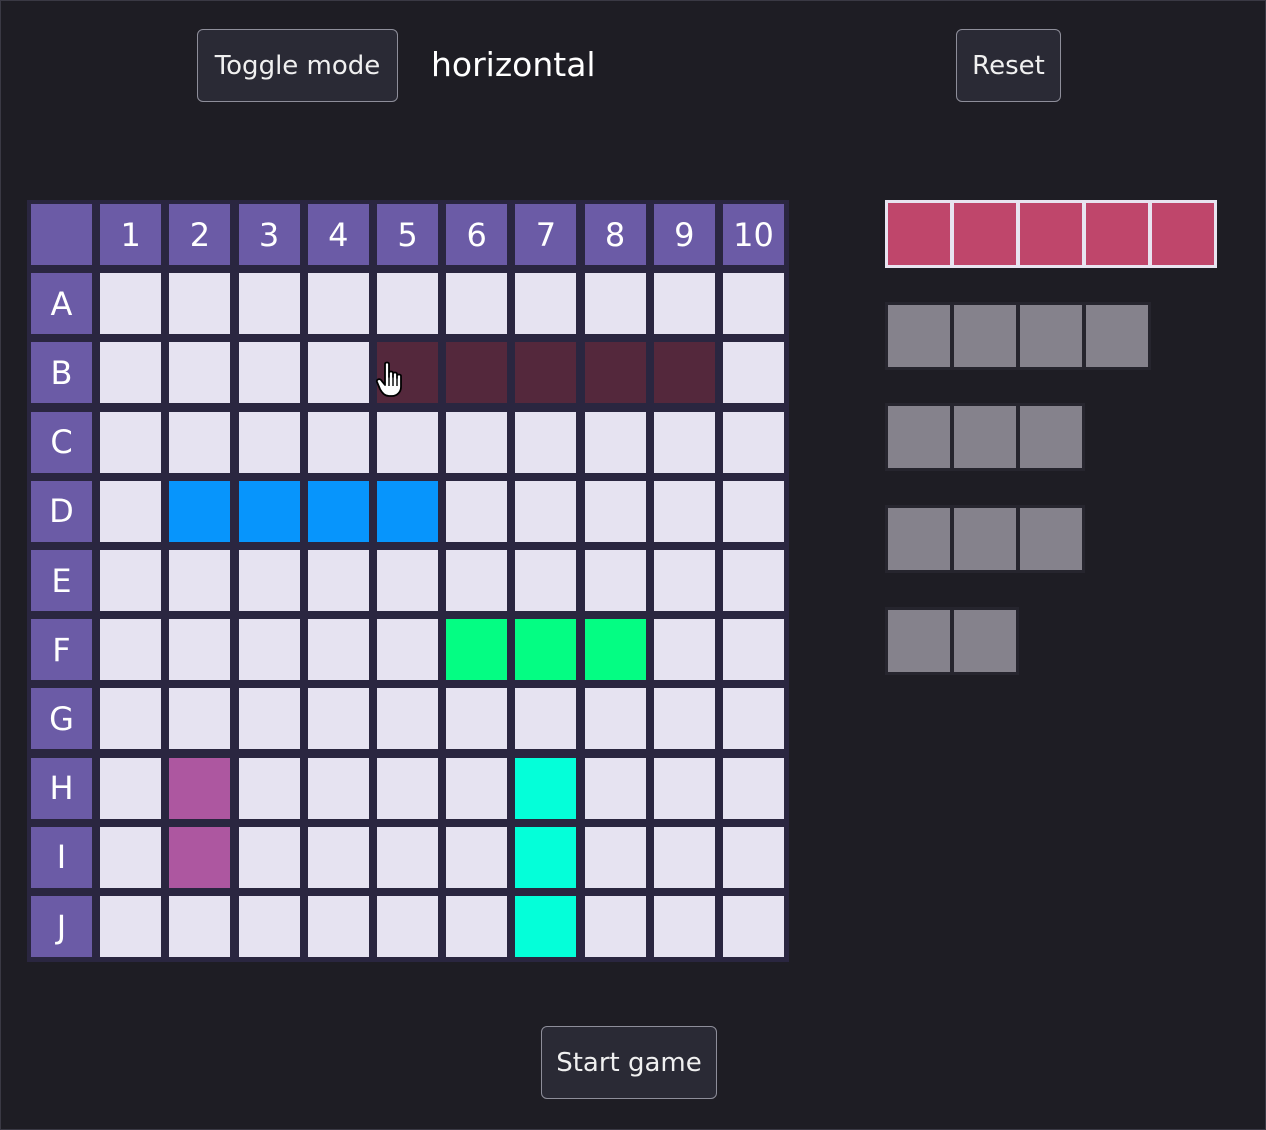 This screenshot has width=1266, height=1130. What do you see at coordinates (269, 304) in the screenshot?
I see `board-cell-A3` at bounding box center [269, 304].